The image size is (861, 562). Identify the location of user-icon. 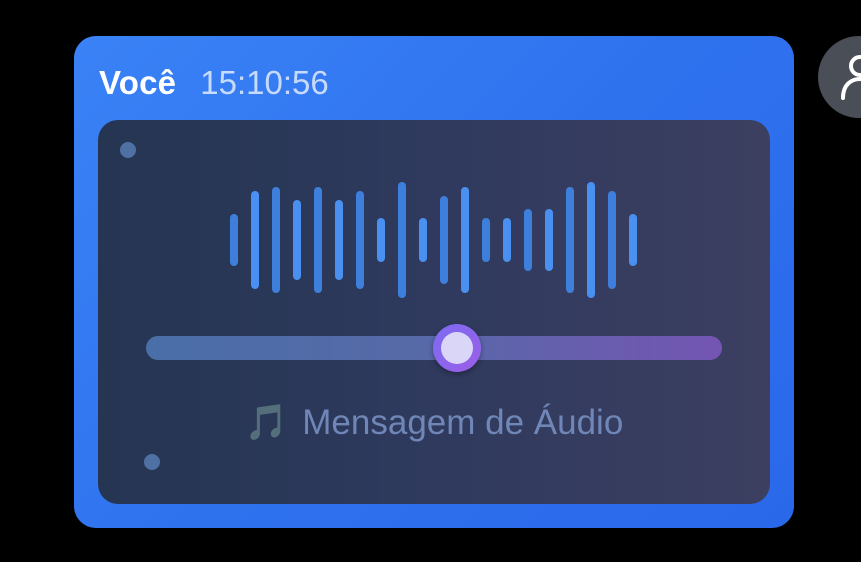
(851, 77).